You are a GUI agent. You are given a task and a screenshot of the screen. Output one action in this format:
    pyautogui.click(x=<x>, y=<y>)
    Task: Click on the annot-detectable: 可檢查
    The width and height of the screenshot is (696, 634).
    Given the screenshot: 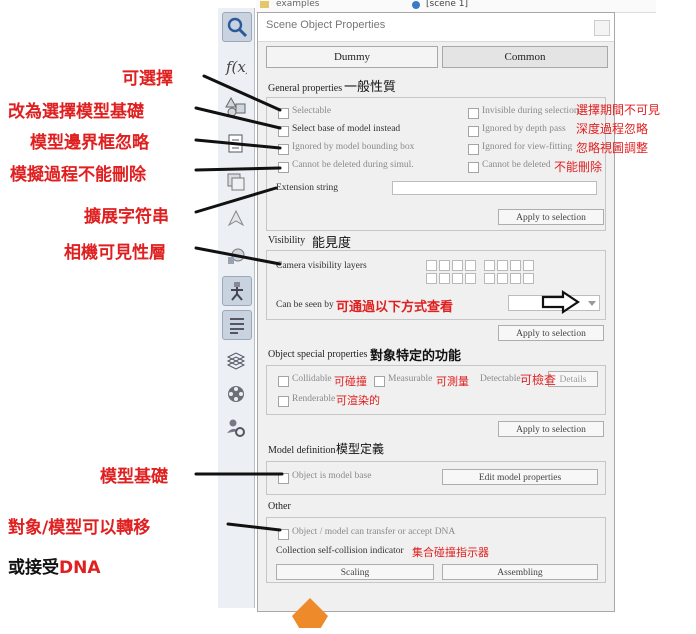 What is the action you would take?
    pyautogui.click(x=538, y=380)
    